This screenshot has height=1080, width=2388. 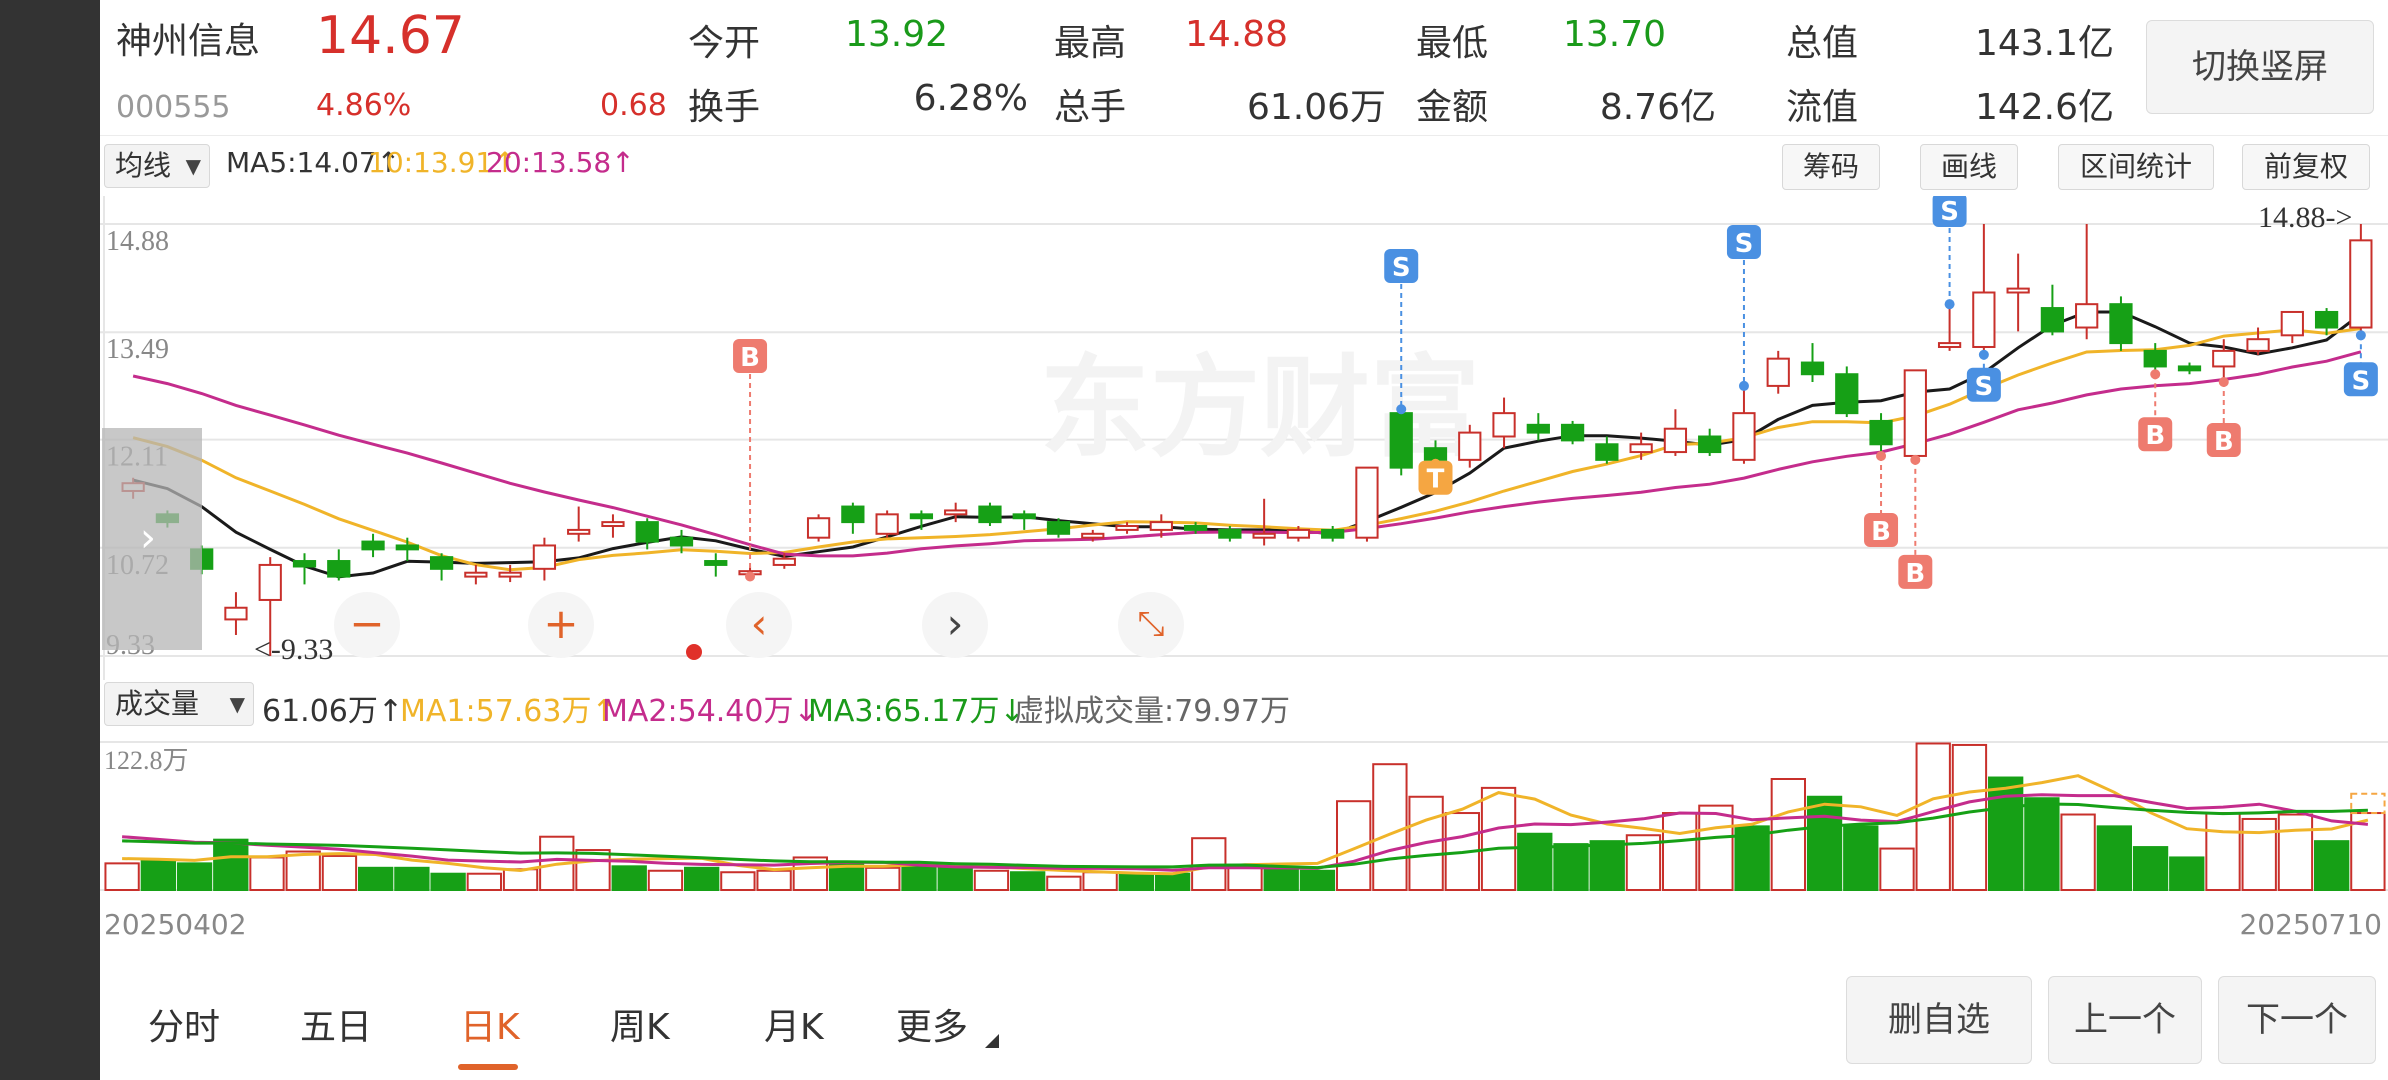 I want to click on tab-more: 更多, so click(x=932, y=1024).